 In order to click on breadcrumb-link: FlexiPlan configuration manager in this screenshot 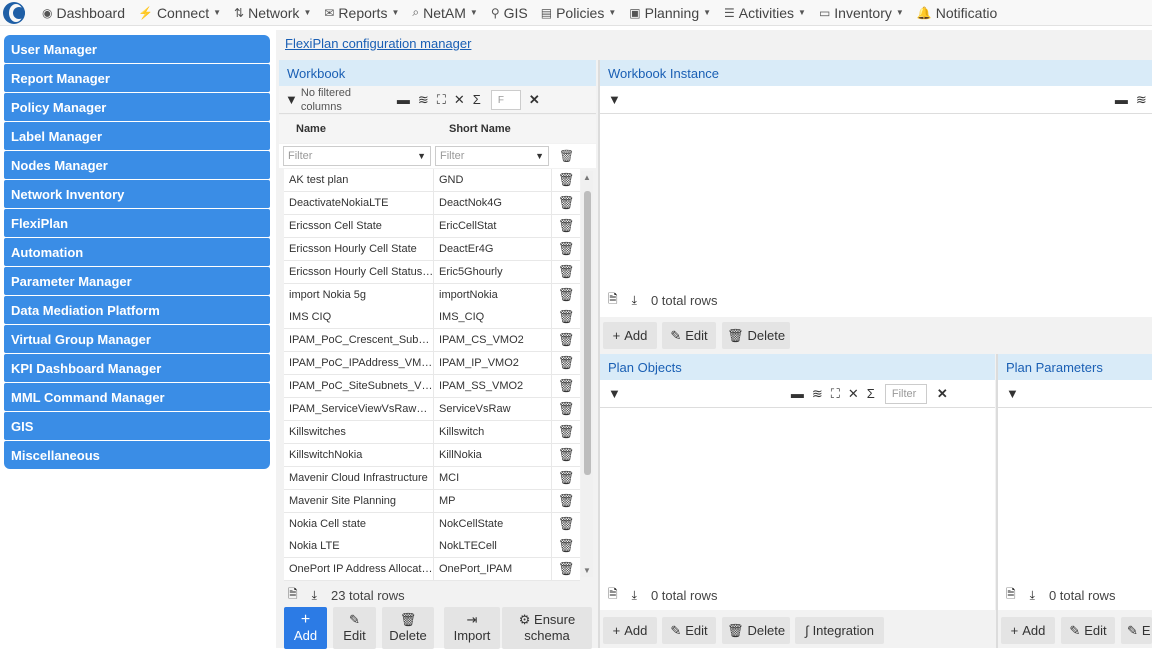, I will do `click(378, 43)`.